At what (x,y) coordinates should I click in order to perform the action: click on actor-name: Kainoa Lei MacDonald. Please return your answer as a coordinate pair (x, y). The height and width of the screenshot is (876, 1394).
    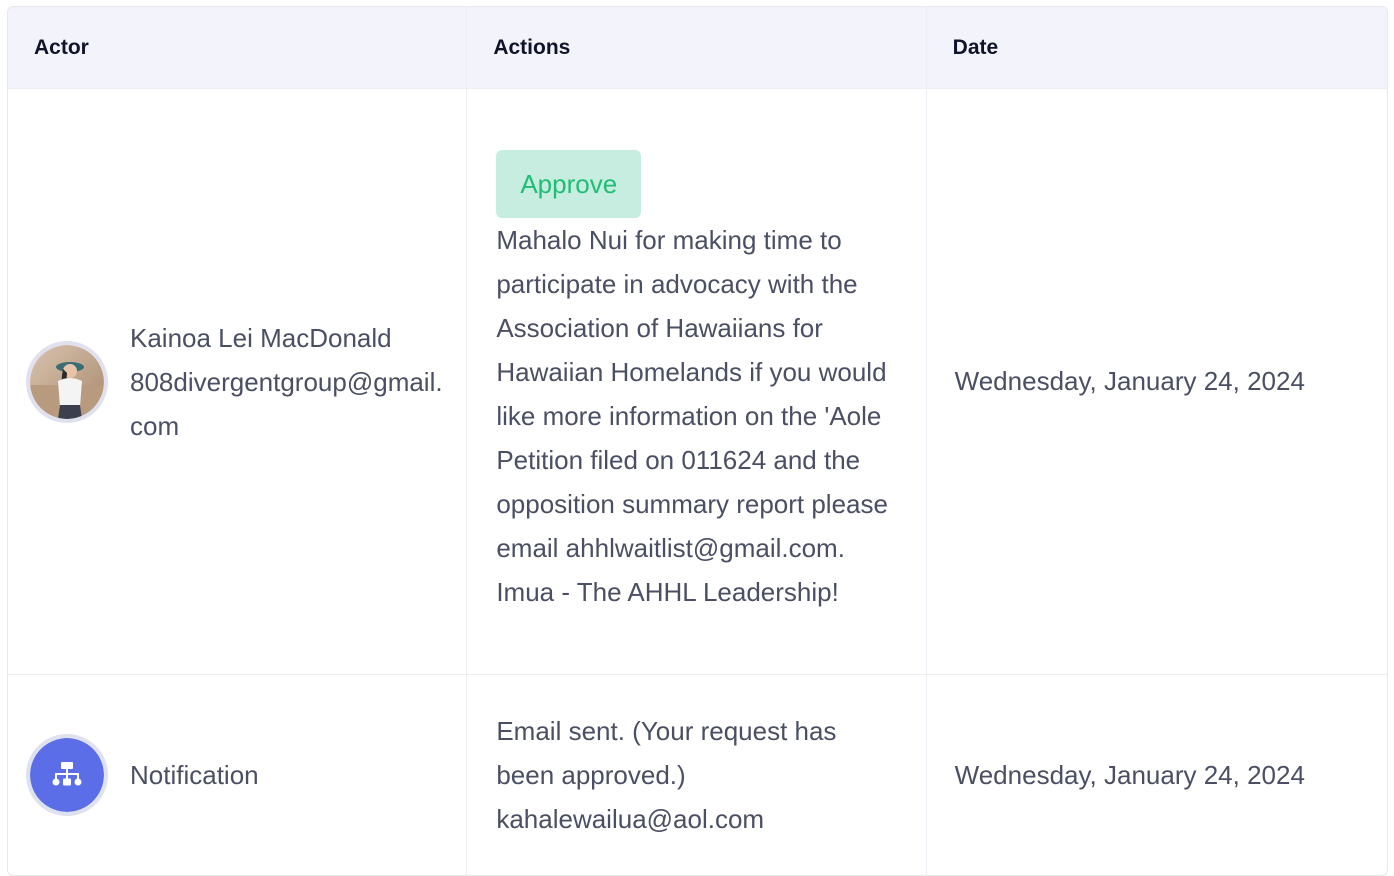
    Looking at the image, I should click on (261, 337).